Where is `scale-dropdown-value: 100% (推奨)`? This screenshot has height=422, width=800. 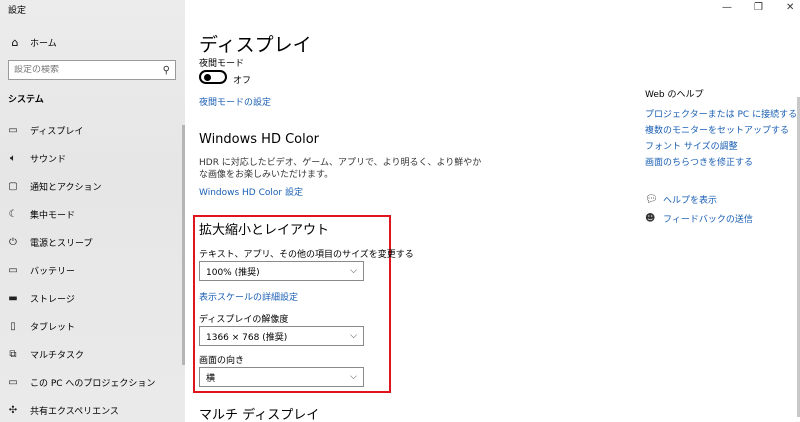 scale-dropdown-value: 100% (推奨) is located at coordinates (233, 272).